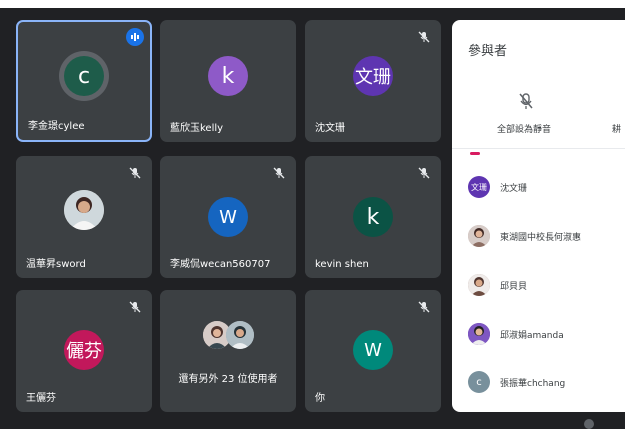 The height and width of the screenshot is (429, 625). I want to click on participant-name: 王儷芬, so click(41, 398).